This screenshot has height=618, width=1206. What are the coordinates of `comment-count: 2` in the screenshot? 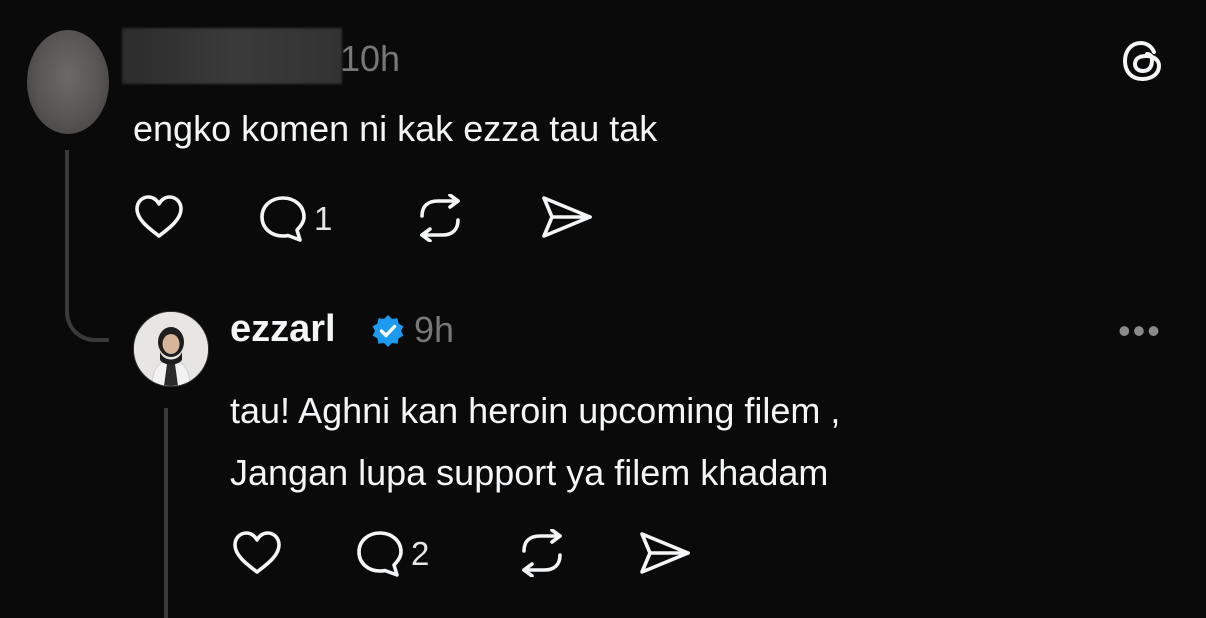 It's located at (420, 553).